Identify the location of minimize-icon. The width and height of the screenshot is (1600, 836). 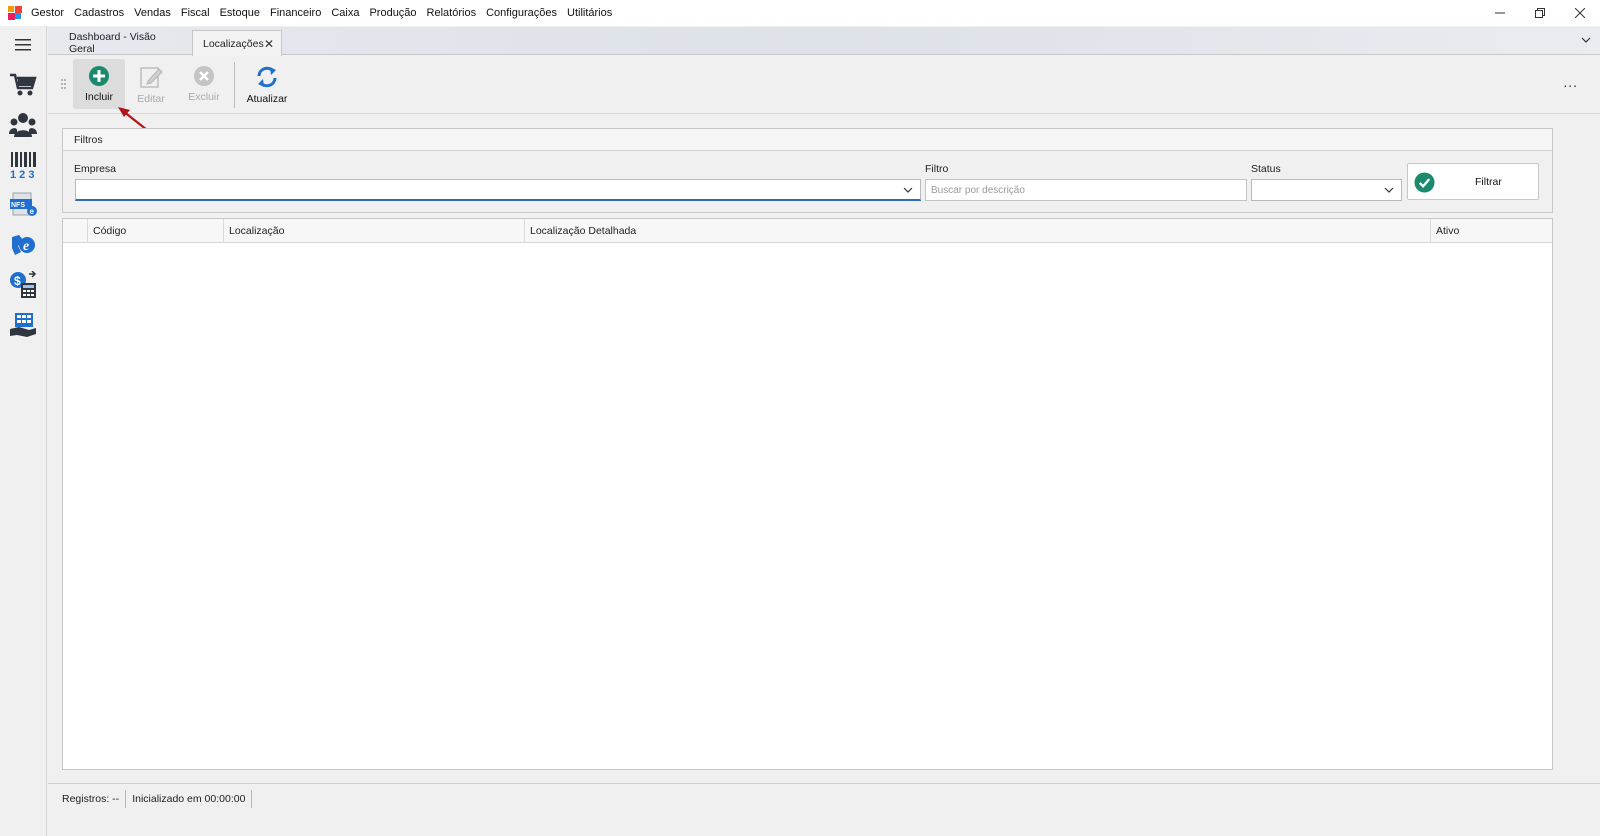
(1500, 13).